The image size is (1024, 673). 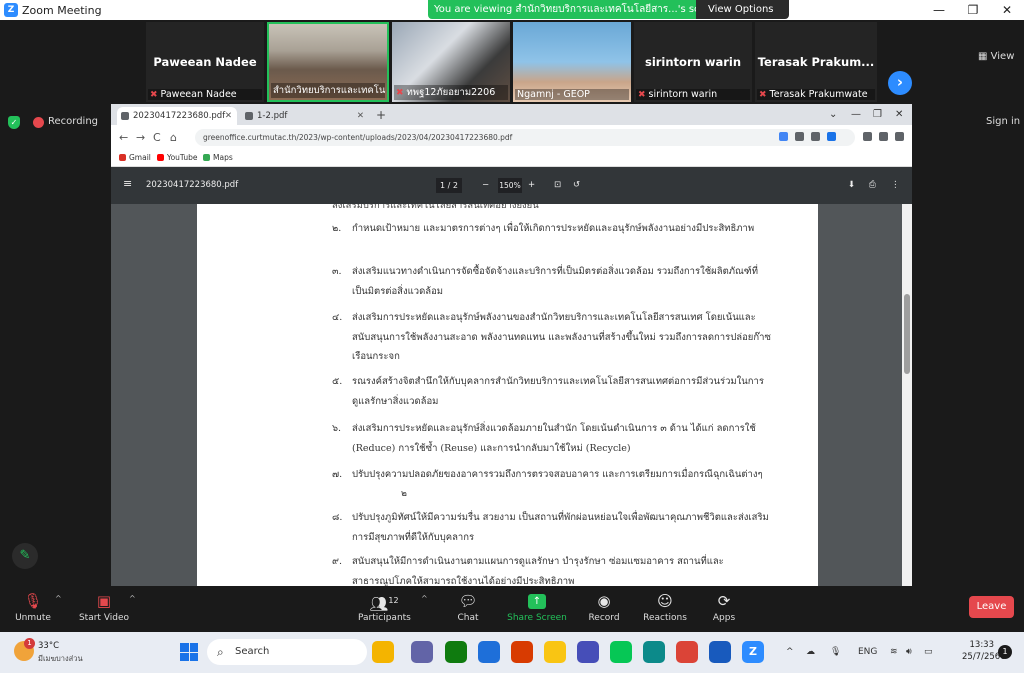 I want to click on participant-tile: Ngamnj - GEOP, so click(x=572, y=62).